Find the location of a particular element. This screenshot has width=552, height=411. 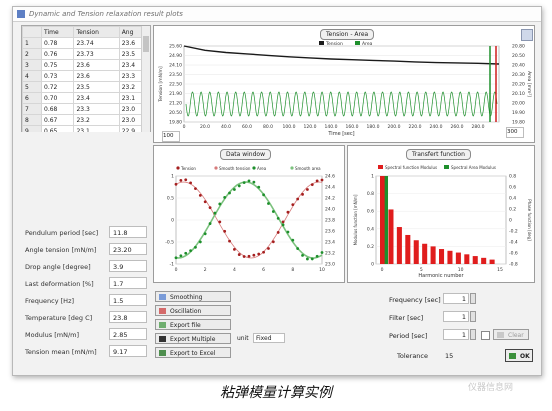

parameter-row: Frequency [Hz] 1.5 is located at coordinates (86, 301).